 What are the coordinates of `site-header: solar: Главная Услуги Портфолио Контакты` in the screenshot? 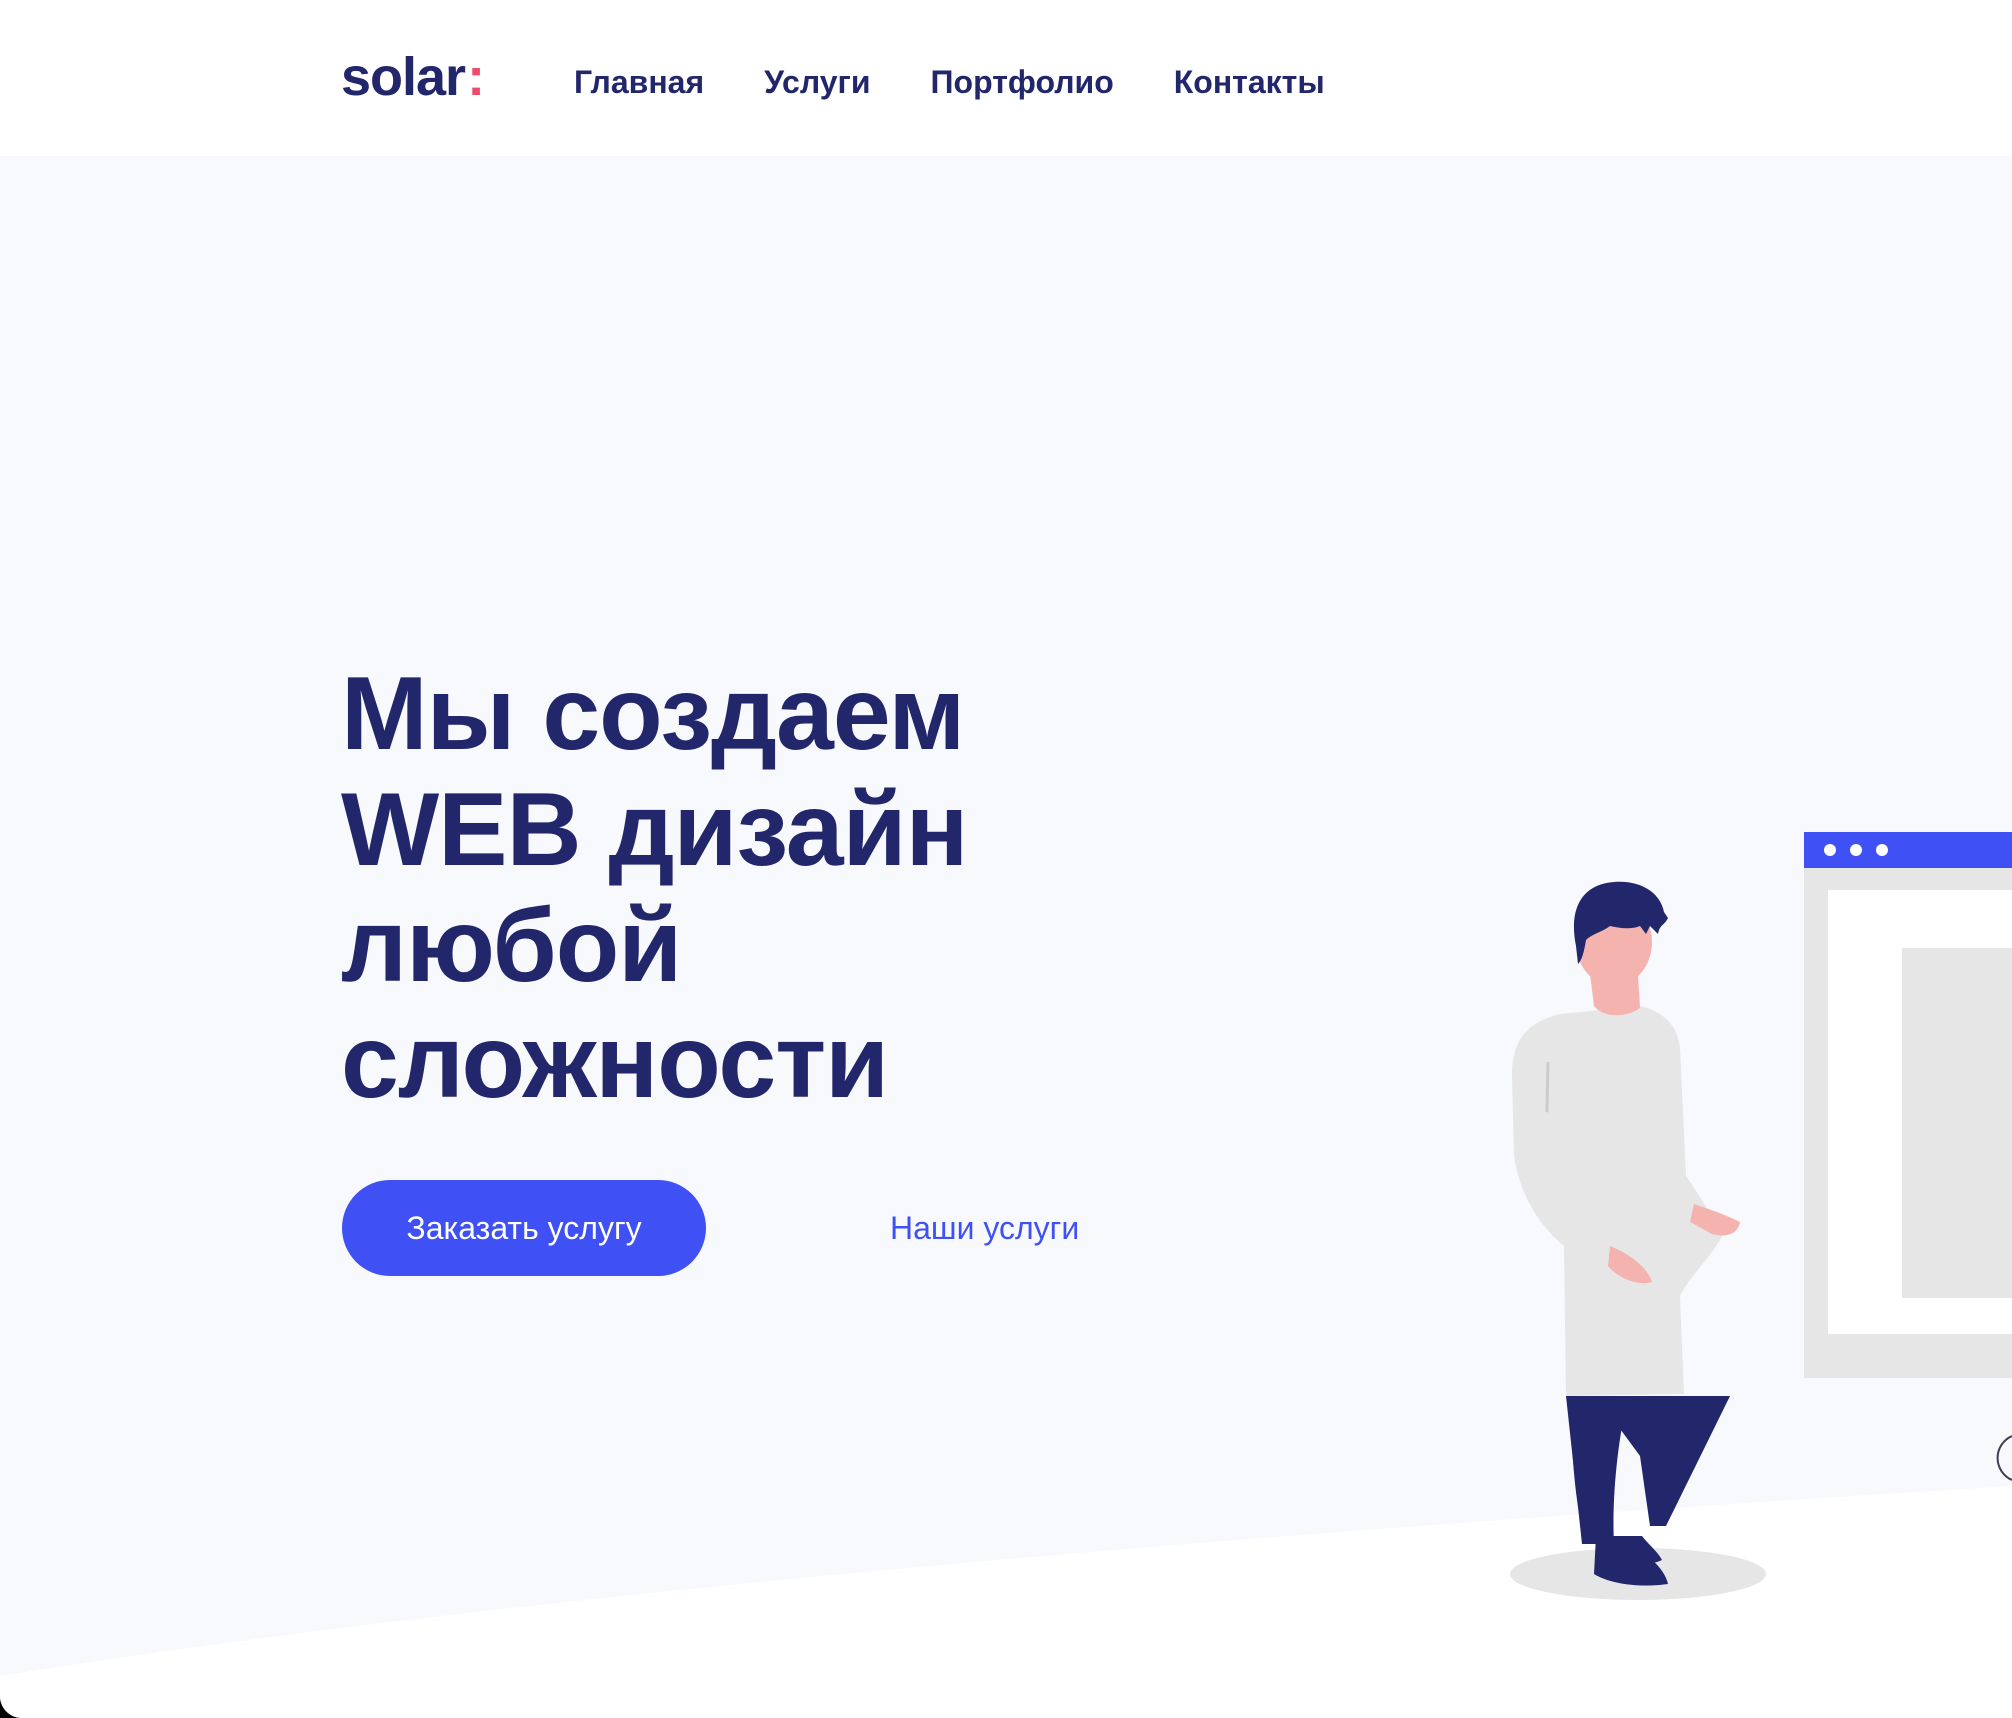 It's located at (1006, 78).